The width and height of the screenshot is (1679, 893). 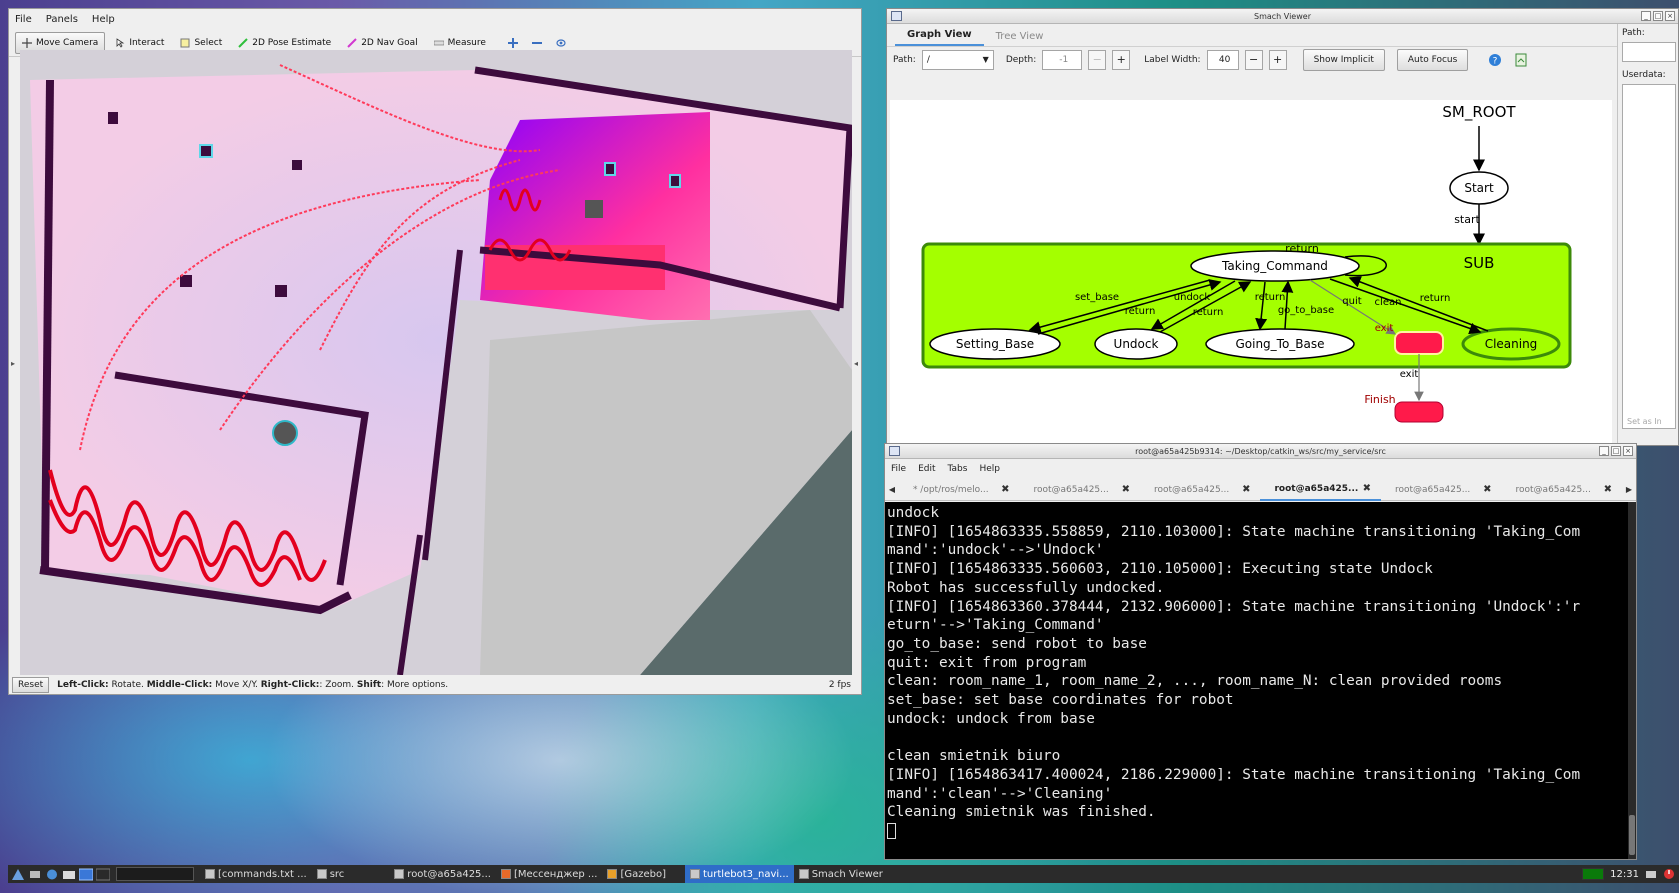 What do you see at coordinates (1253, 59) in the screenshot?
I see `label-width-decrement-button: −` at bounding box center [1253, 59].